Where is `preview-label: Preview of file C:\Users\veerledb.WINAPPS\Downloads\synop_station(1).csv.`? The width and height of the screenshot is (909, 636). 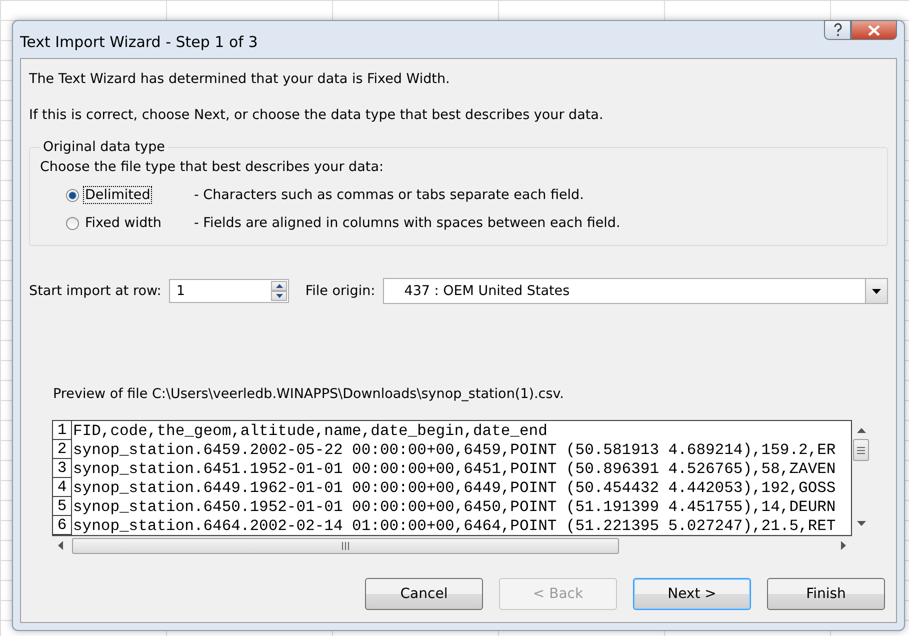
preview-label: Preview of file C:\Users\veerledb.WINAPPS\Downloads\synop_station(1).csv. is located at coordinates (309, 394).